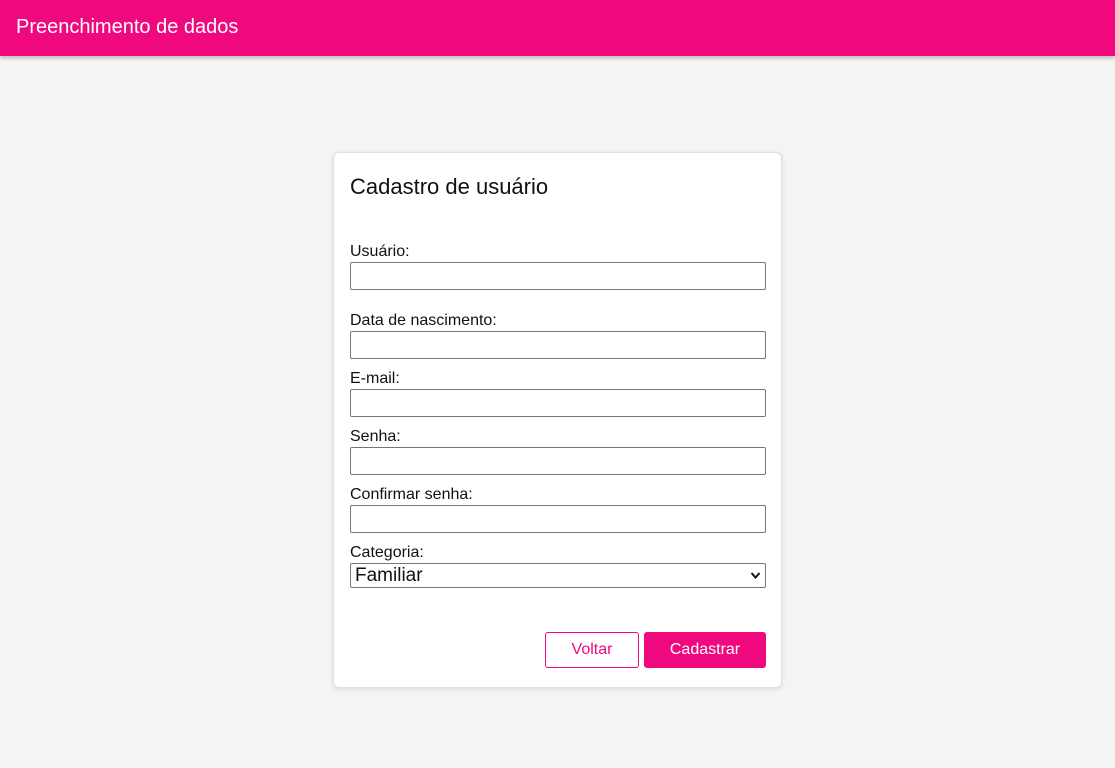 The height and width of the screenshot is (768, 1115). Describe the element at coordinates (558, 276) in the screenshot. I see `usuario-input` at that location.